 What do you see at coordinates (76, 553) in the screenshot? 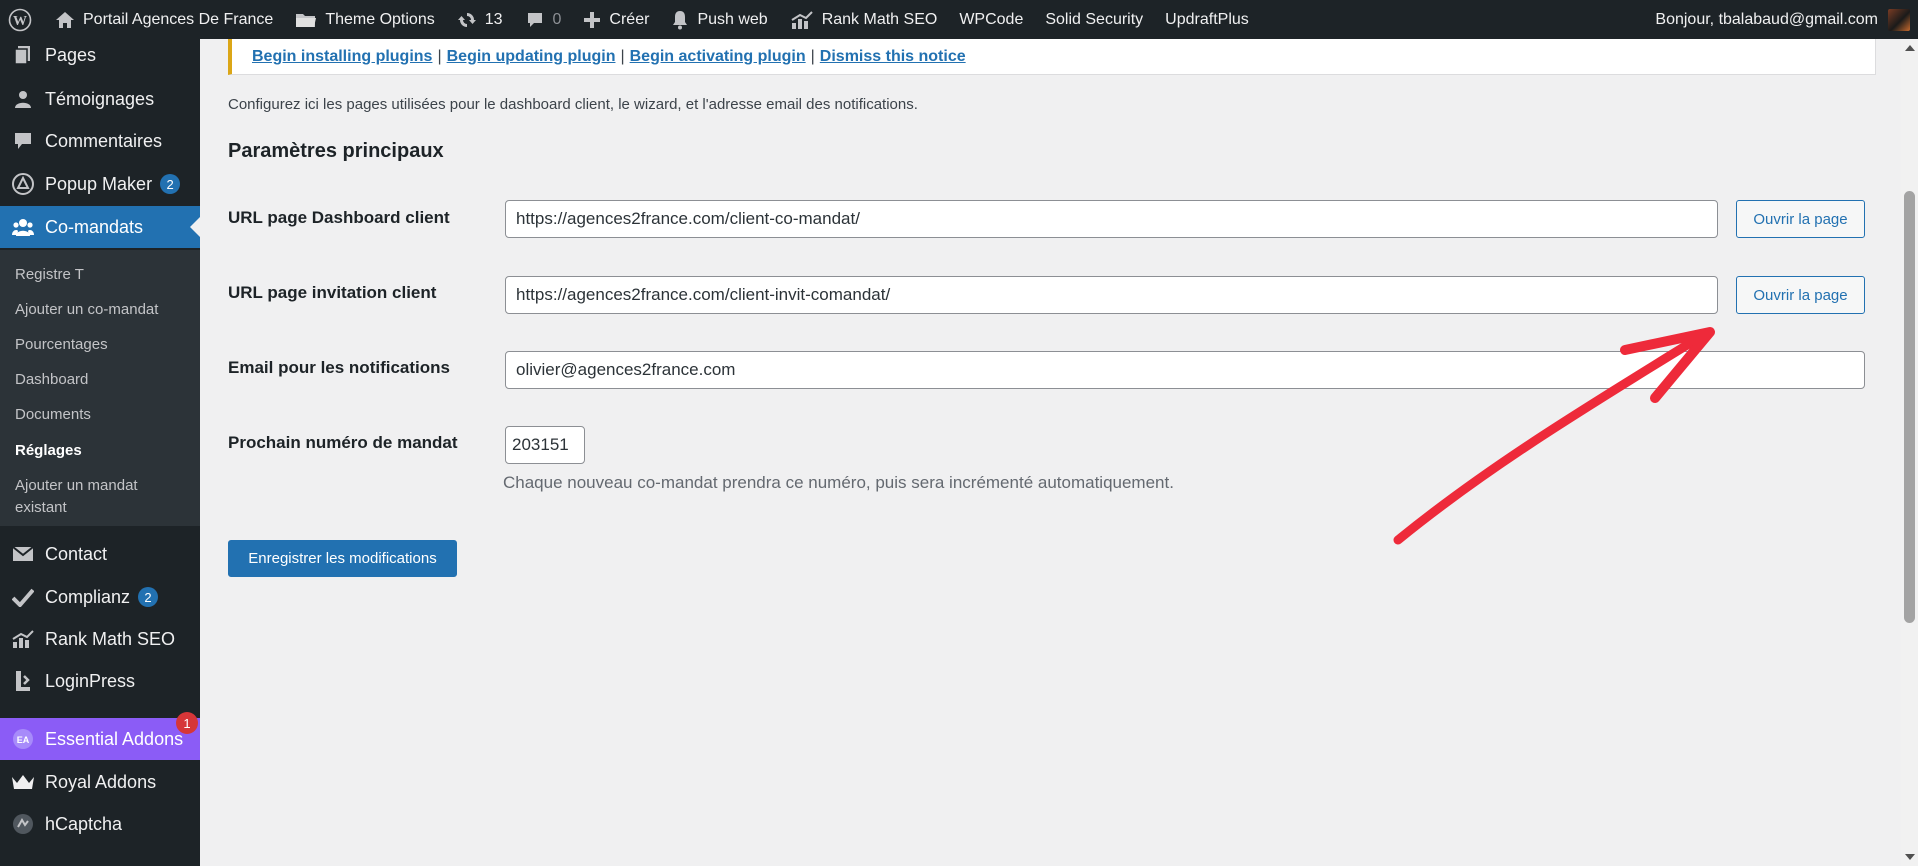
I see `menu-contact-label: Contact` at bounding box center [76, 553].